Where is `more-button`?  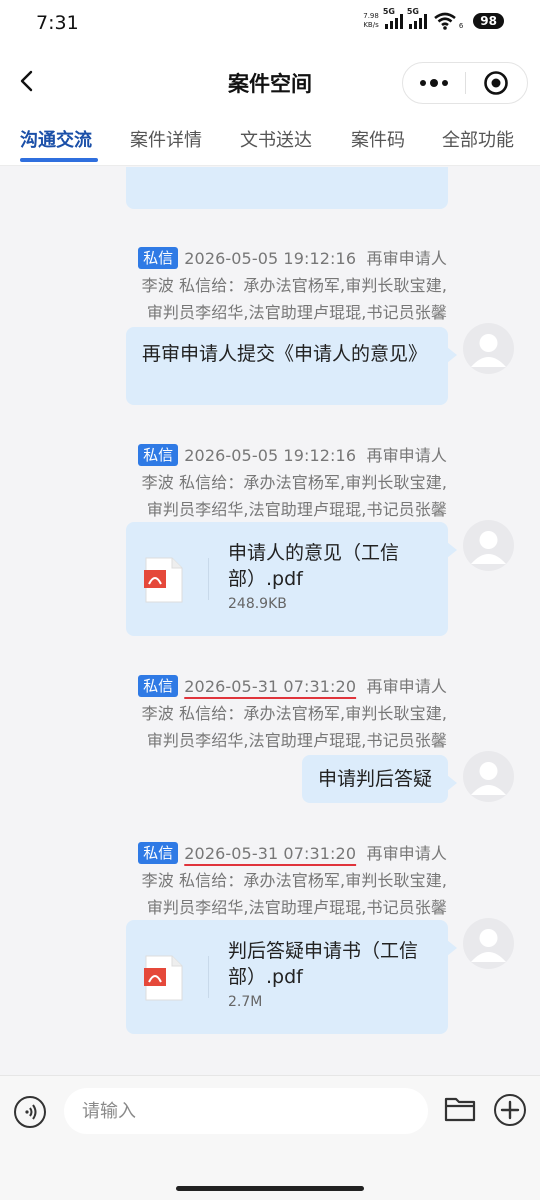
more-button is located at coordinates (434, 83).